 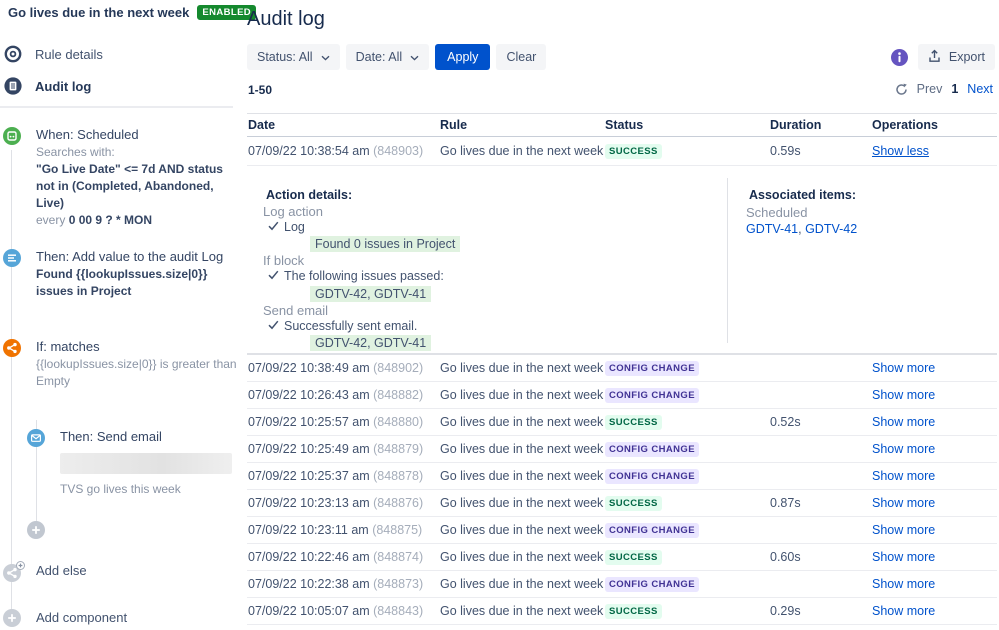 I want to click on duration: 0.59s, so click(x=785, y=151).